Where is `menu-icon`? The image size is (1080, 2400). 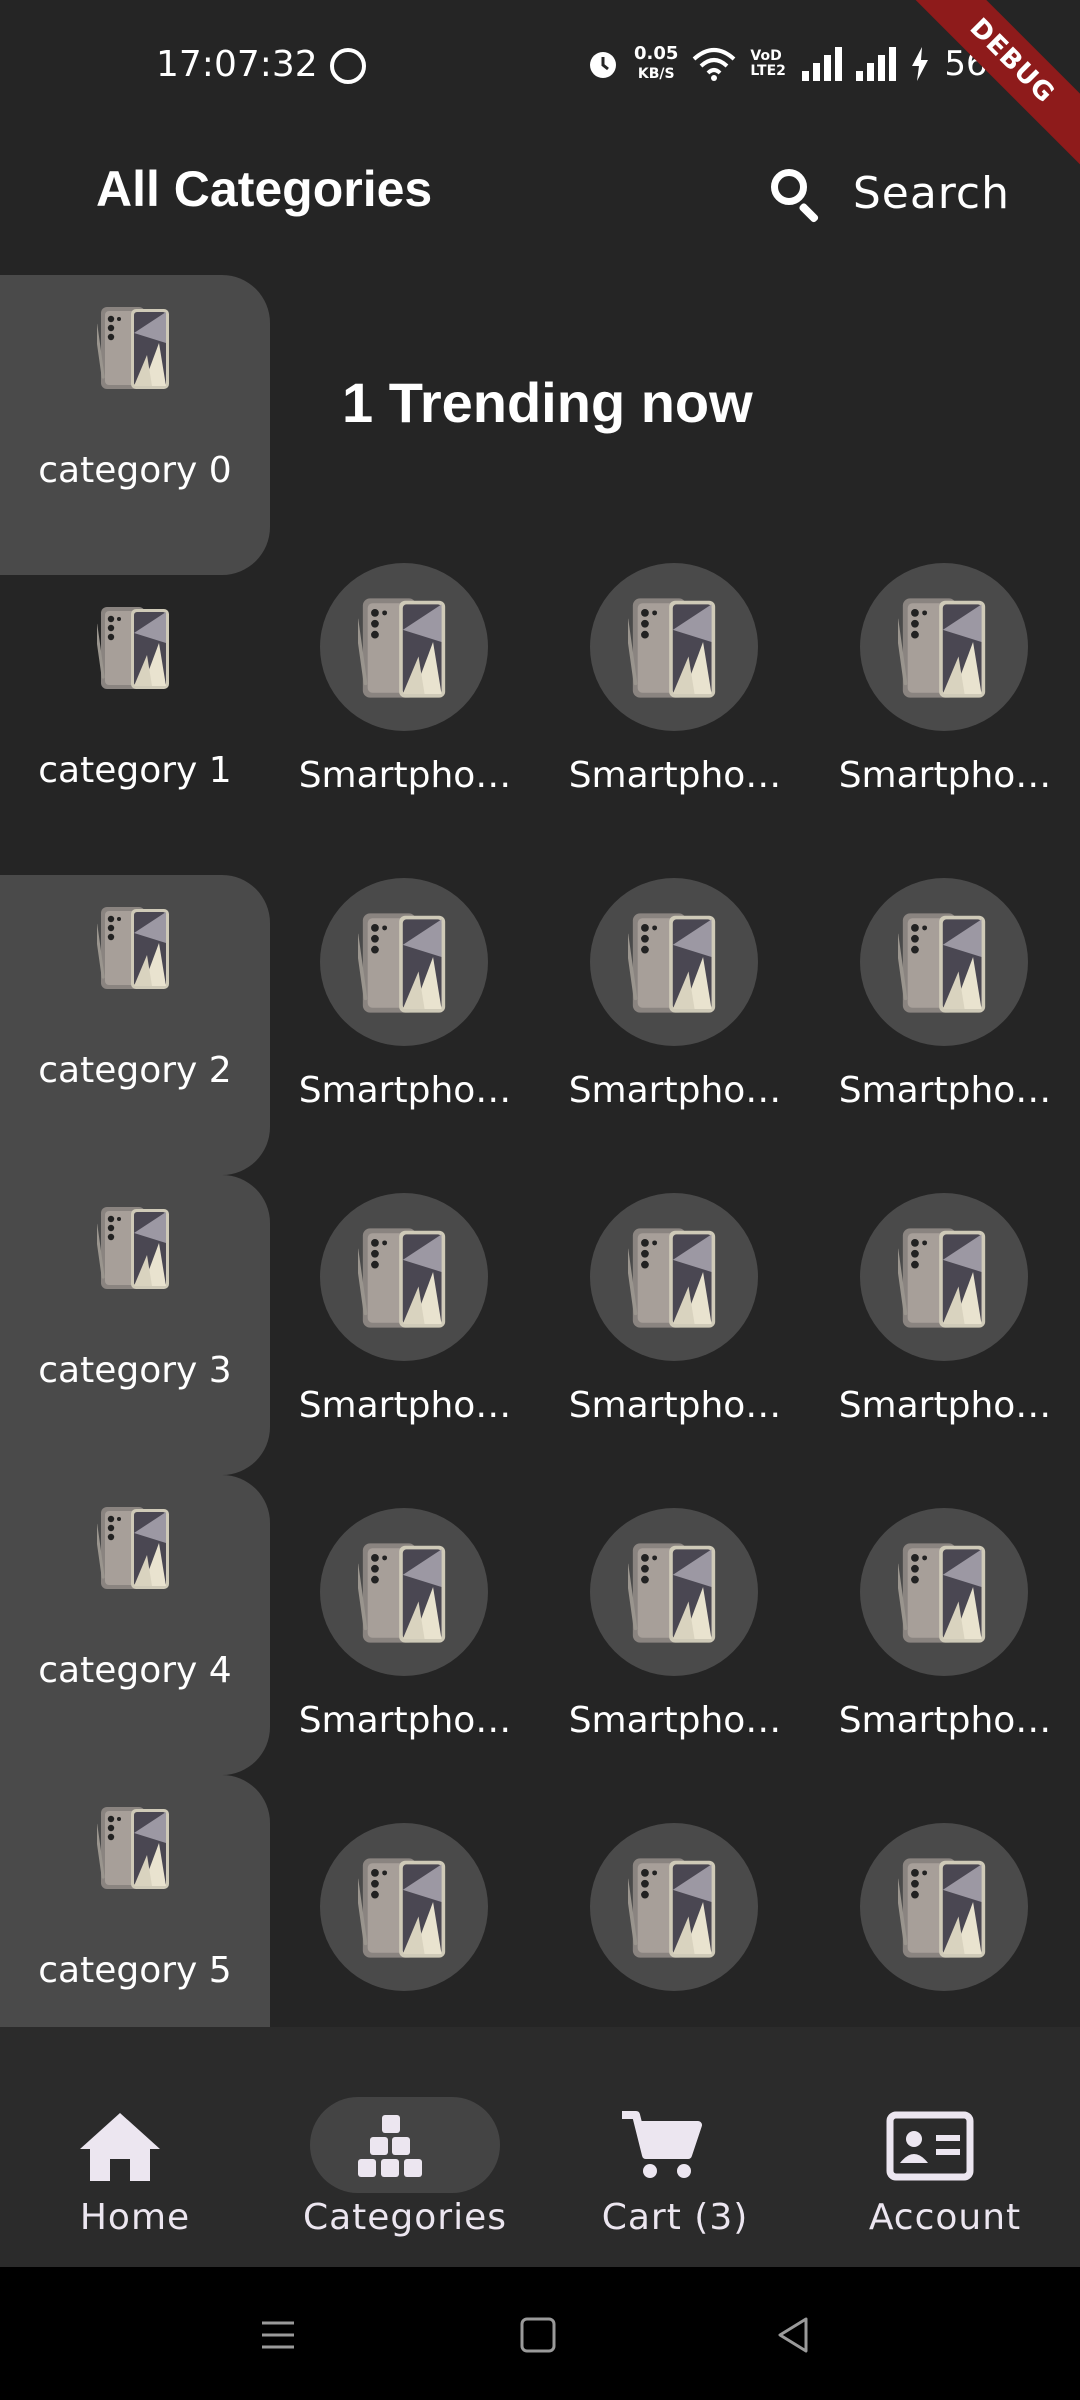 menu-icon is located at coordinates (278, 2335).